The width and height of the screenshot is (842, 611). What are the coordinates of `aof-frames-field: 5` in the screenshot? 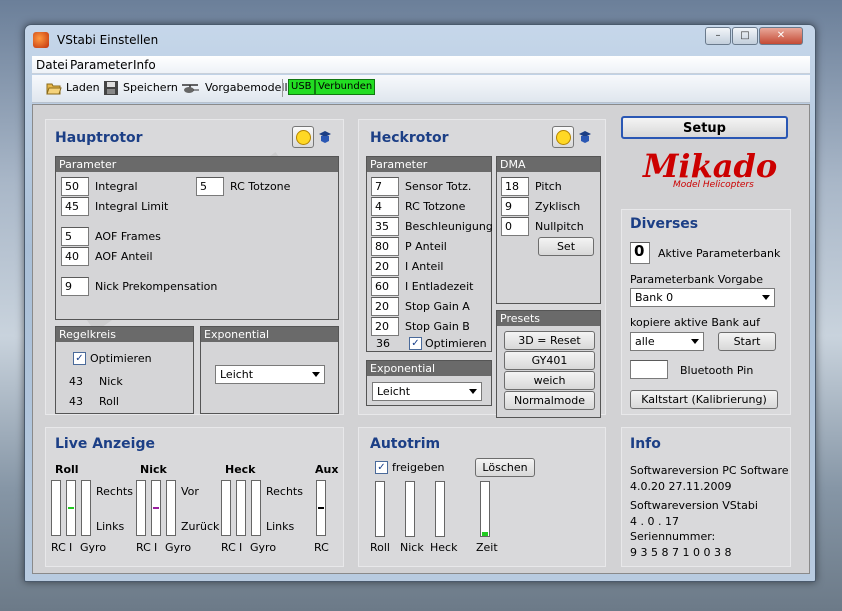 It's located at (75, 236).